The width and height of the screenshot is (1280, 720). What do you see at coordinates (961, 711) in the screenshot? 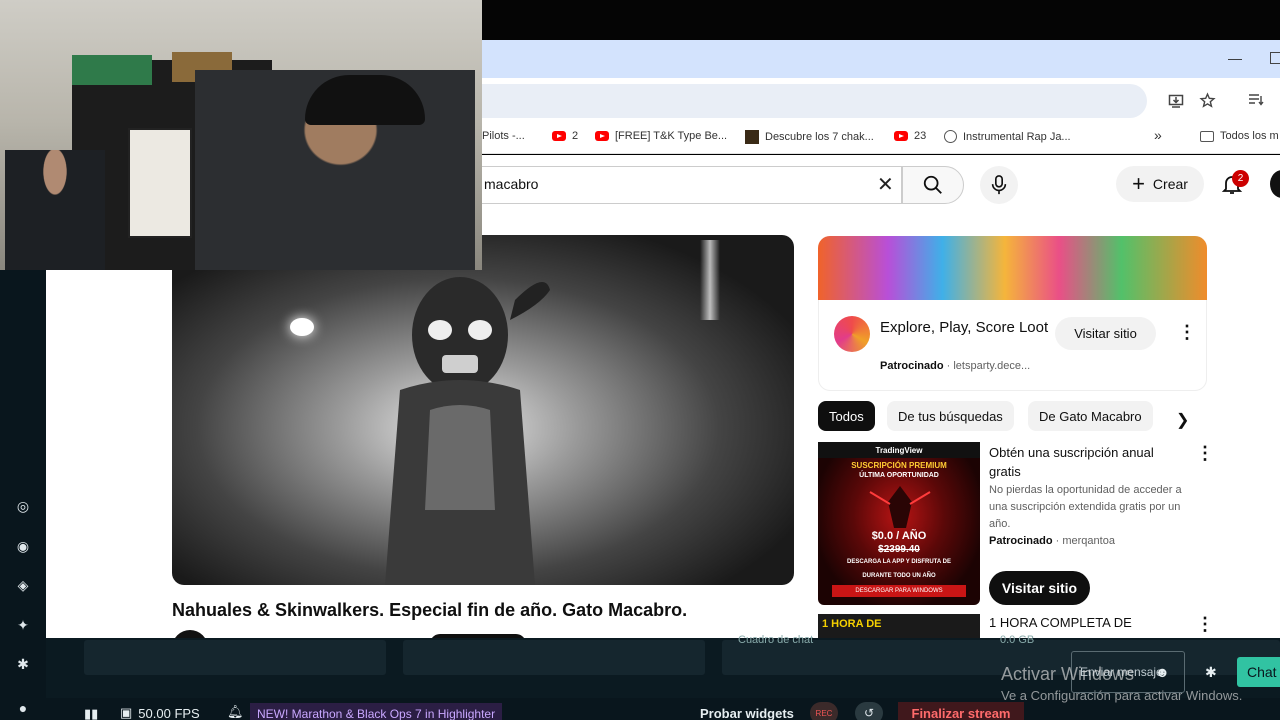
I see `end-stream-button: Finalizar stream` at bounding box center [961, 711].